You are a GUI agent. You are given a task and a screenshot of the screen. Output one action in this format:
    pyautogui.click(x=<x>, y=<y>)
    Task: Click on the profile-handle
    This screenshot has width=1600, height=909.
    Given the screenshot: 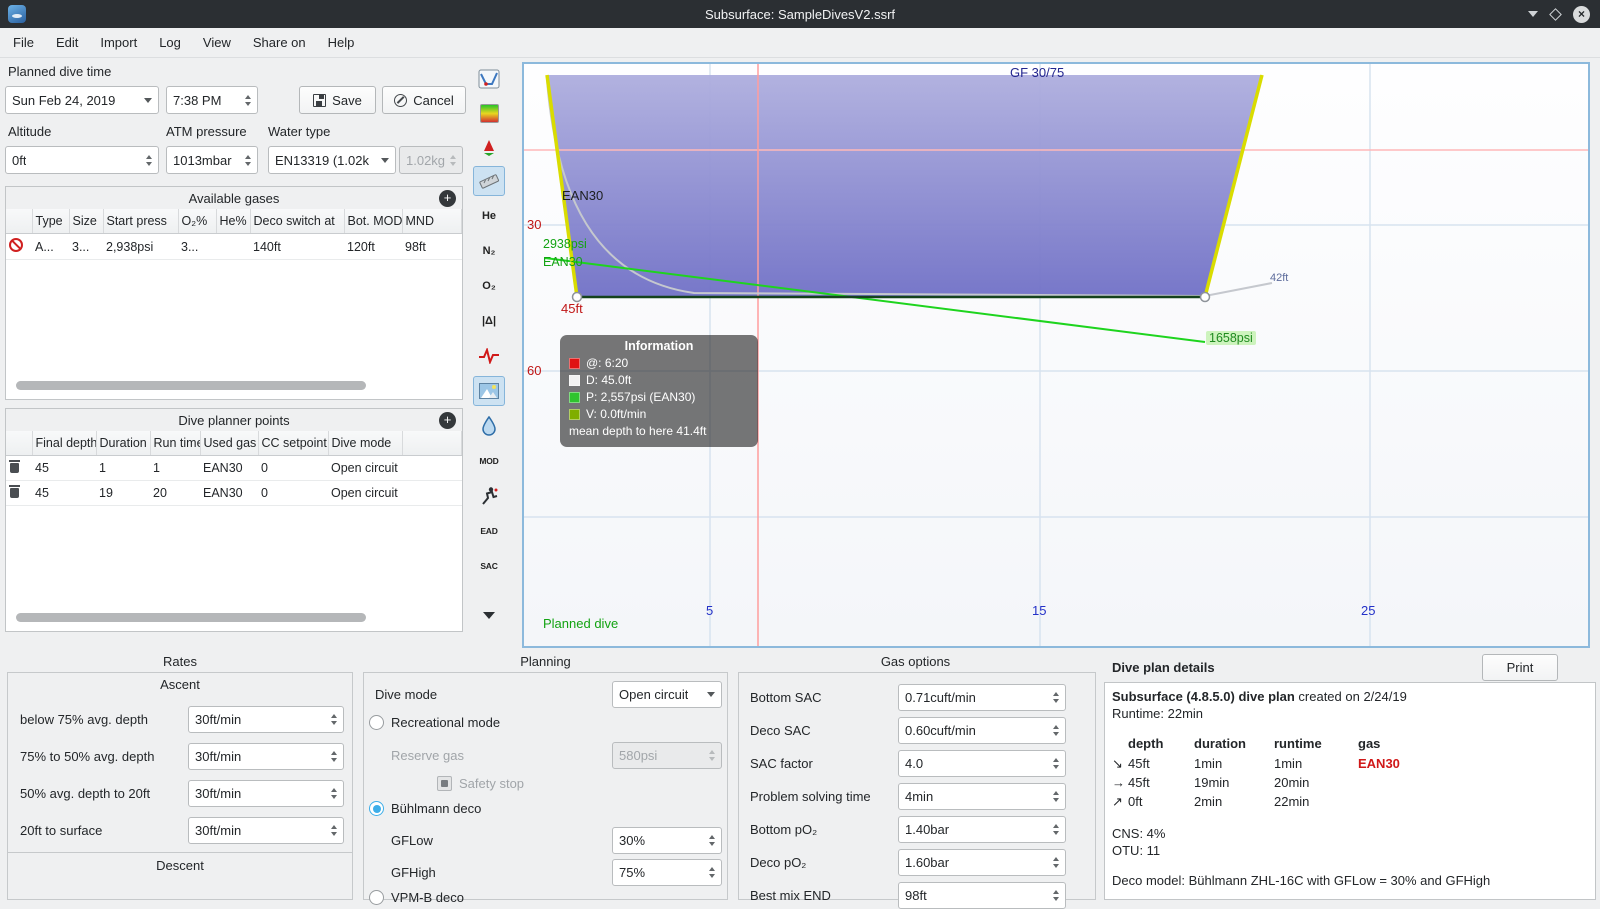 What is the action you would take?
    pyautogui.click(x=1205, y=297)
    